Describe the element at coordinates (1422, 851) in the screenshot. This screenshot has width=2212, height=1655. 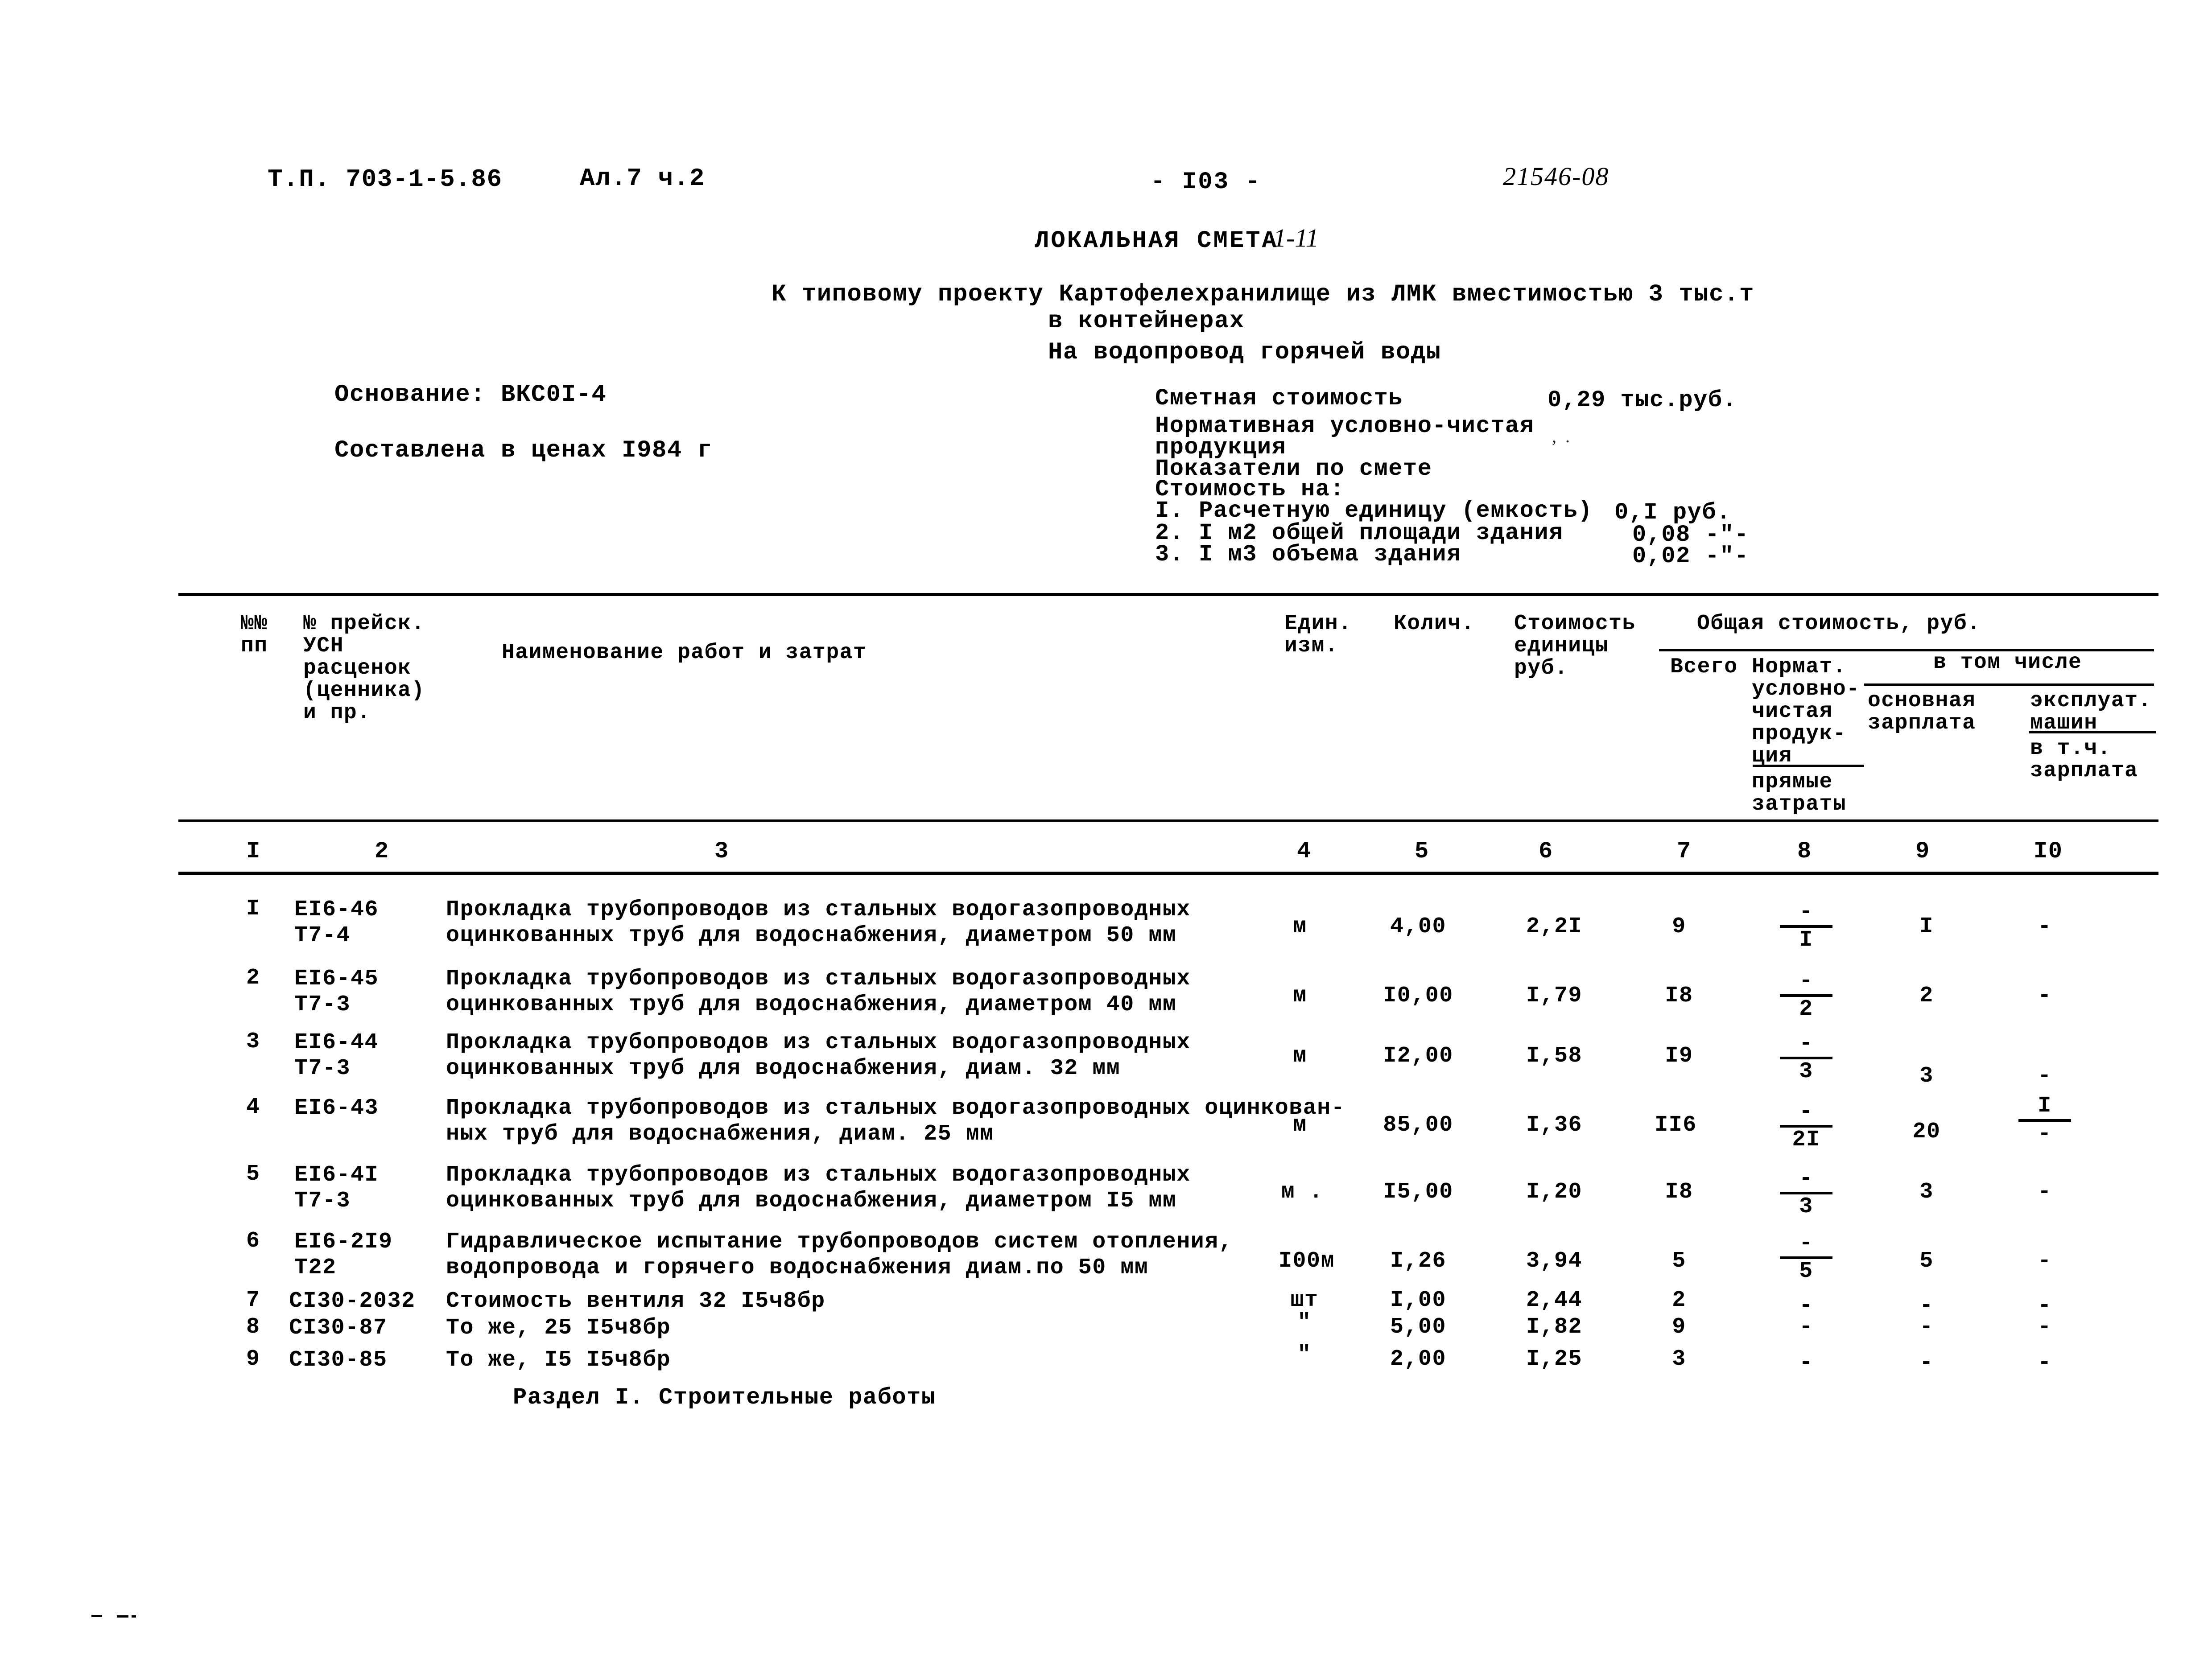
I see `colnum-5: 5` at that location.